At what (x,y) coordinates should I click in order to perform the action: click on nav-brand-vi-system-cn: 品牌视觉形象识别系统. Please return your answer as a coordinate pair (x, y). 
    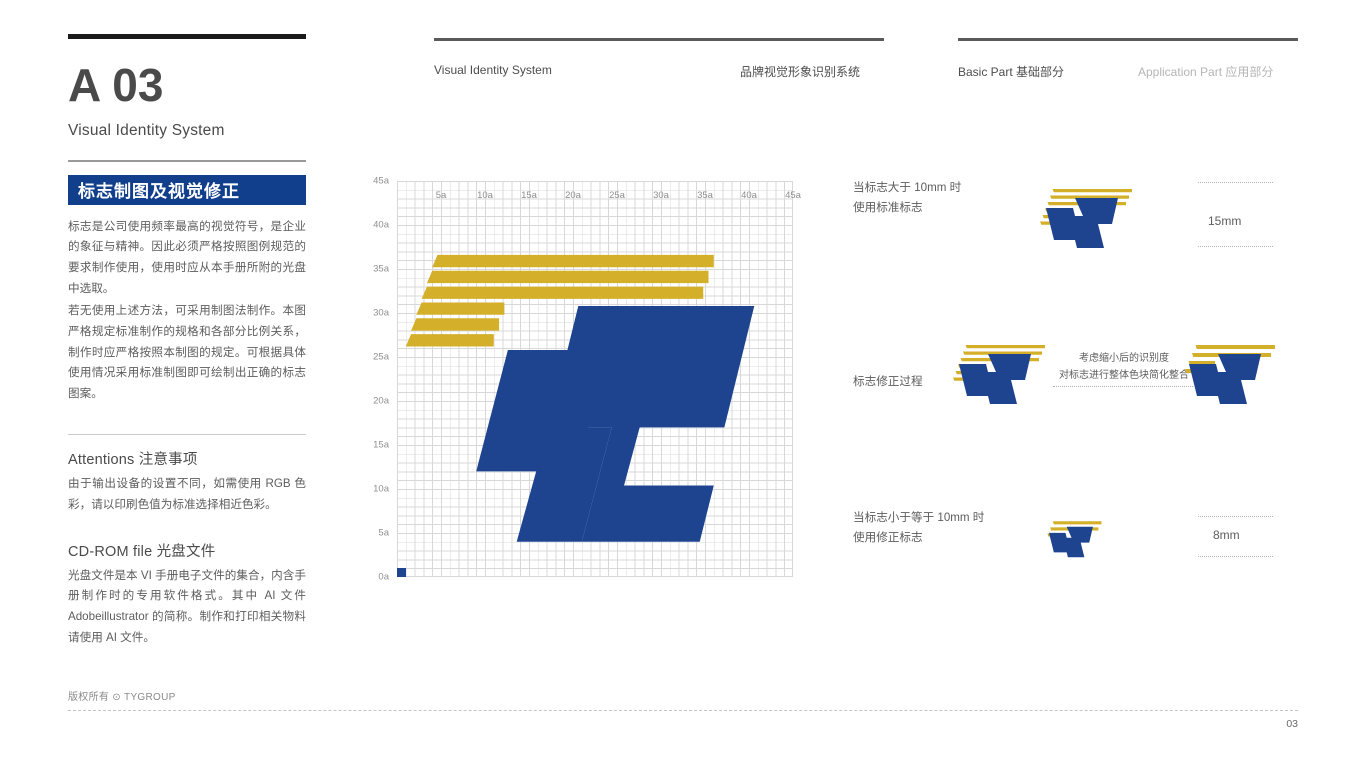
    Looking at the image, I should click on (800, 71).